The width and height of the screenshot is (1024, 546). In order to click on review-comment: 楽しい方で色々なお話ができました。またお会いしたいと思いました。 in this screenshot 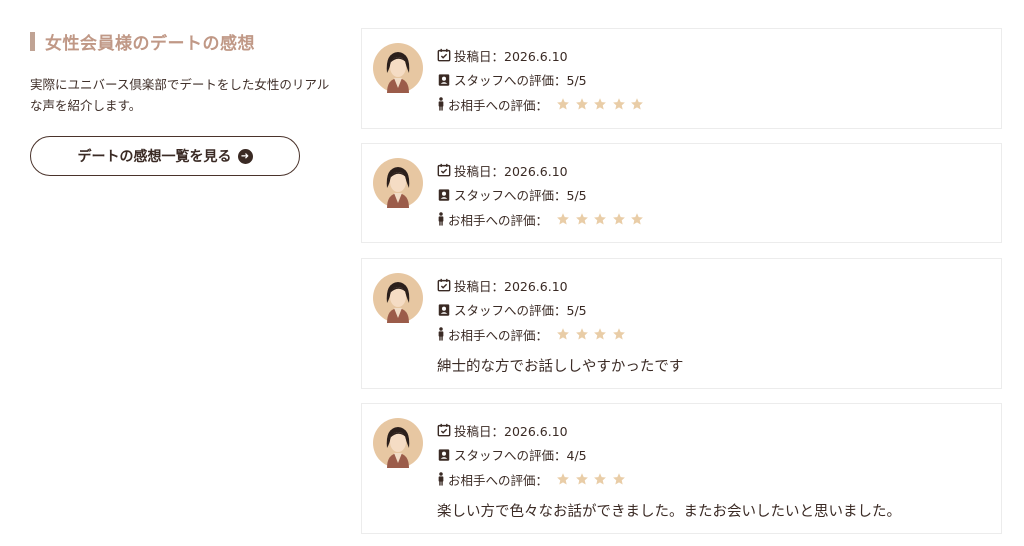, I will do `click(669, 512)`.